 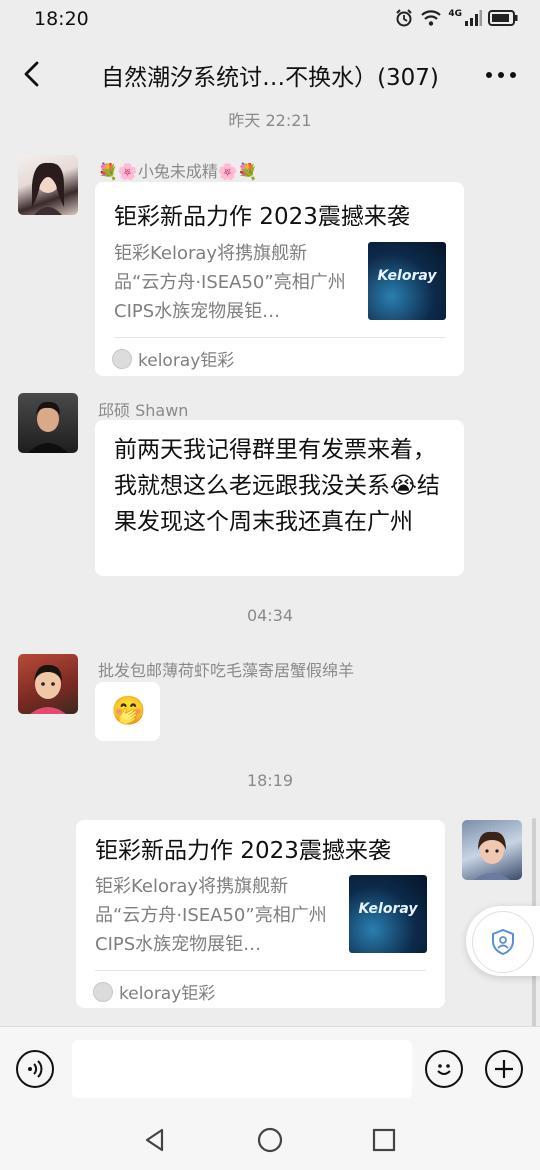 I want to click on alarm-icon, so click(x=404, y=18).